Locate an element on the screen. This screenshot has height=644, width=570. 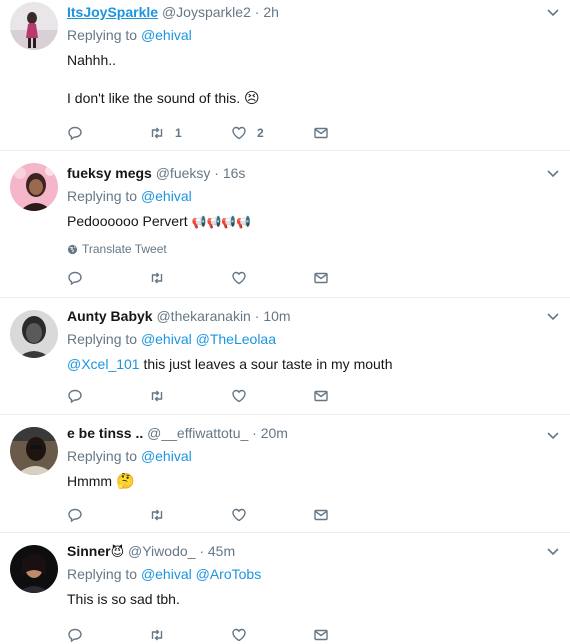
timestamp: 45m is located at coordinates (221, 551).